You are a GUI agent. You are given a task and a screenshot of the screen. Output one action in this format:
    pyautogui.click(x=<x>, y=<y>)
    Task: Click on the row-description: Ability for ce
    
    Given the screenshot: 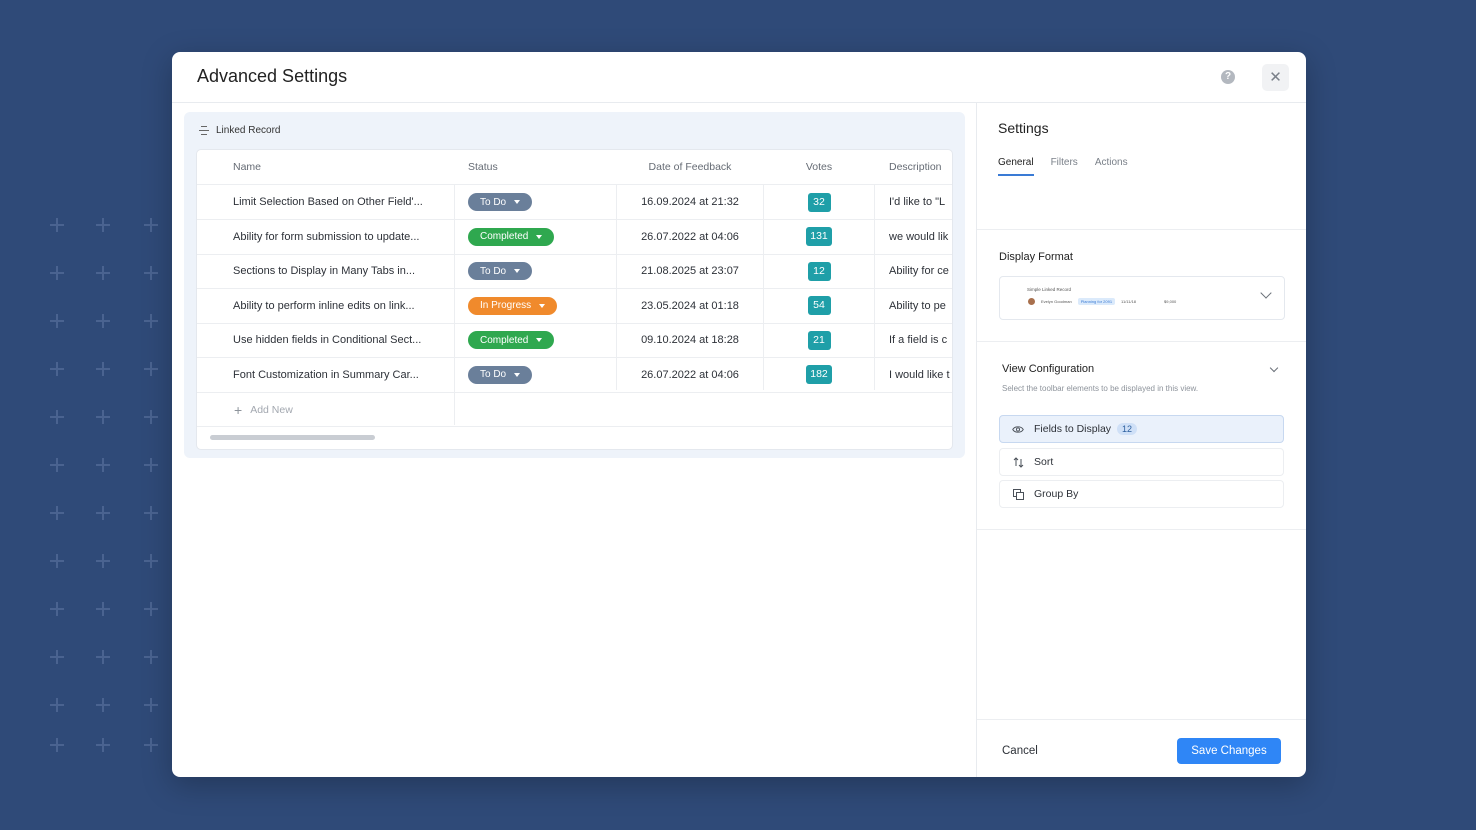 What is the action you would take?
    pyautogui.click(x=919, y=271)
    